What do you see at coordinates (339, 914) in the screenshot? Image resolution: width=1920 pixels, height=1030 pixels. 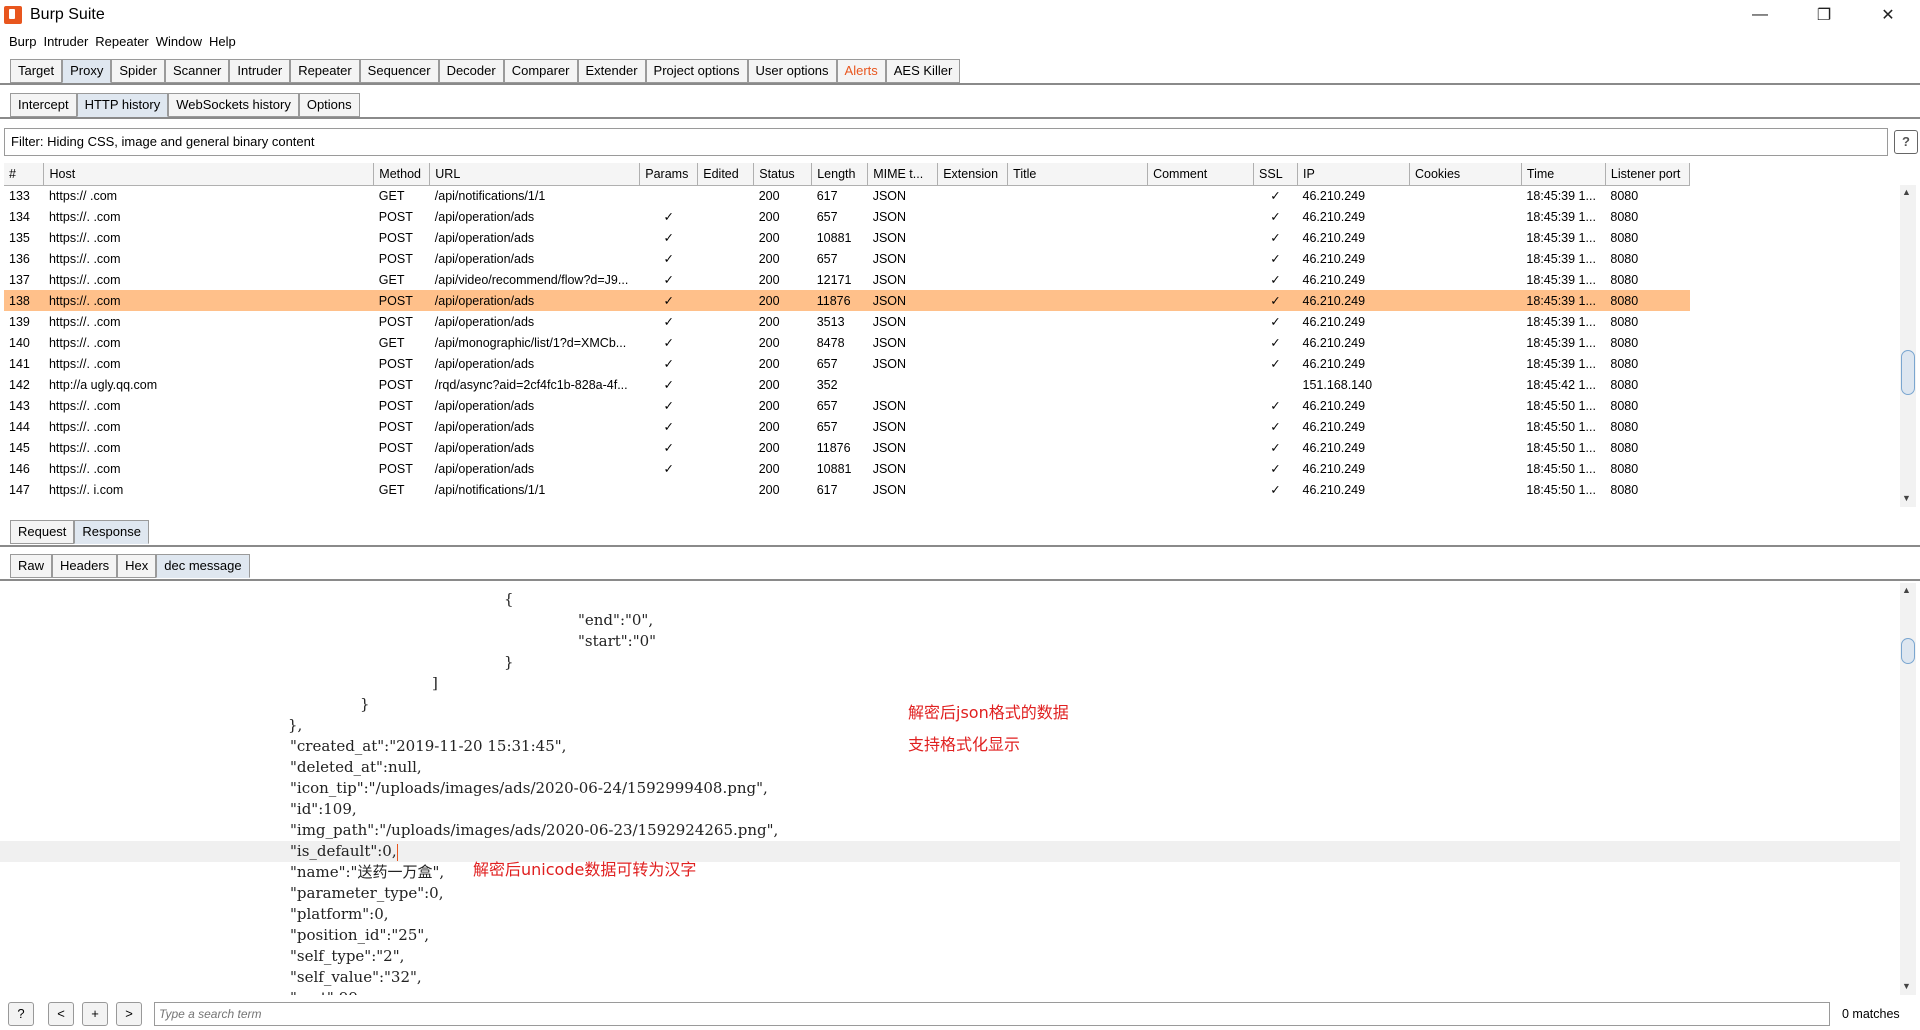 I see `message-line-text: "platform":0,` at bounding box center [339, 914].